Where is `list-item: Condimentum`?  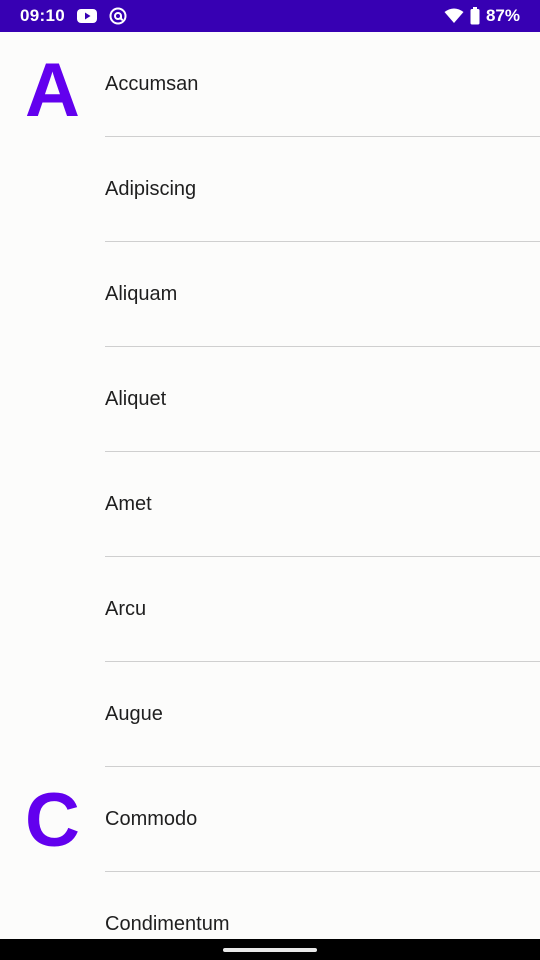 list-item: Condimentum is located at coordinates (270, 905).